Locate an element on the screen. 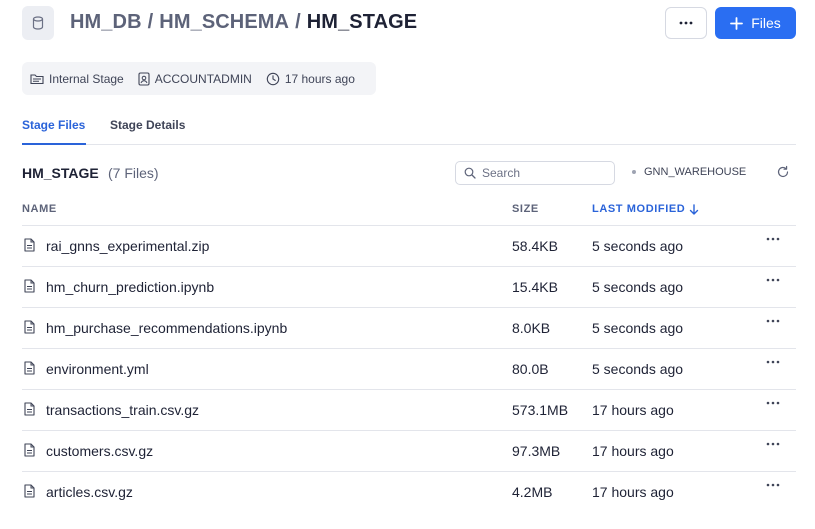  column-header-last-modified: LAST MODIFIED is located at coordinates (645, 209).